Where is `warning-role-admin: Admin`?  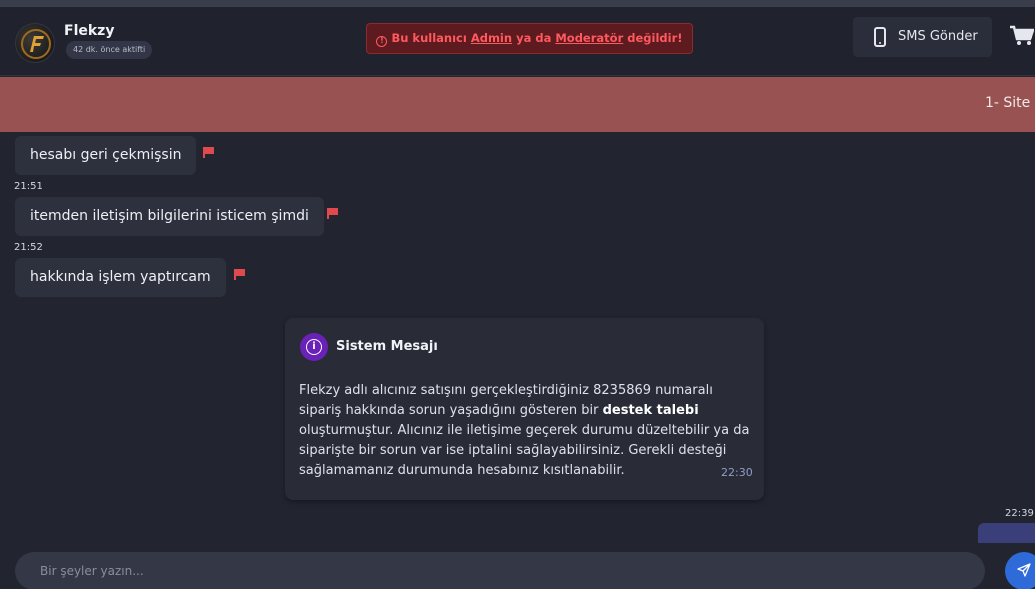 warning-role-admin: Admin is located at coordinates (491, 38).